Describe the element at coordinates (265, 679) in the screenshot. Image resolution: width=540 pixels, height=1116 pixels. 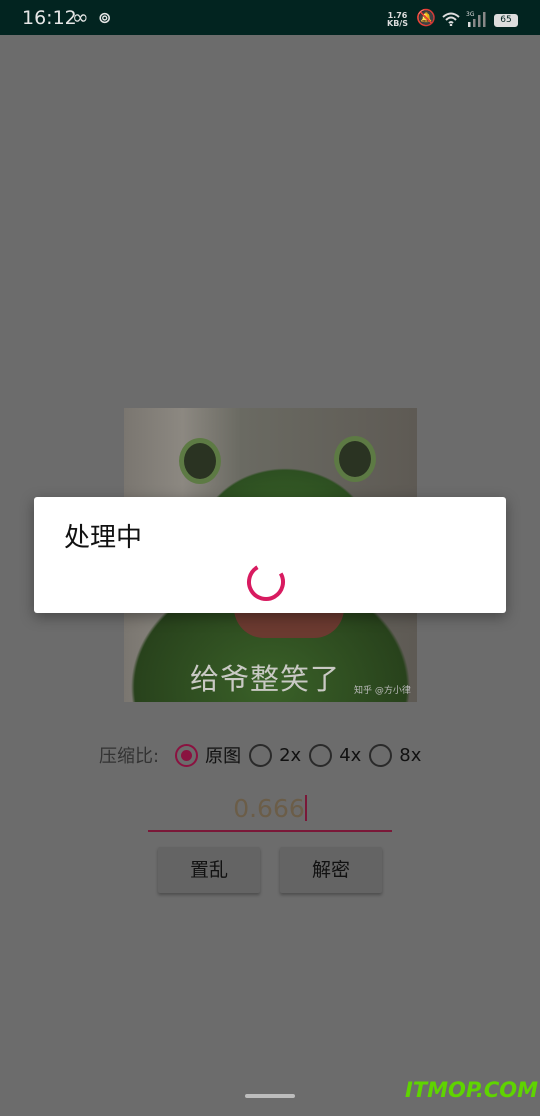
I see `image-caption: 给爷整笑了` at that location.